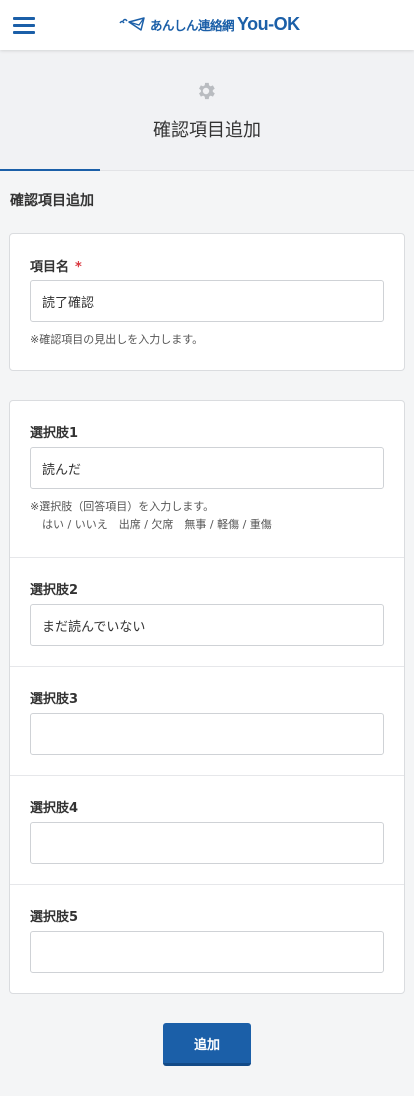 This screenshot has width=414, height=1096. I want to click on add-button: 追加, so click(207, 1044).